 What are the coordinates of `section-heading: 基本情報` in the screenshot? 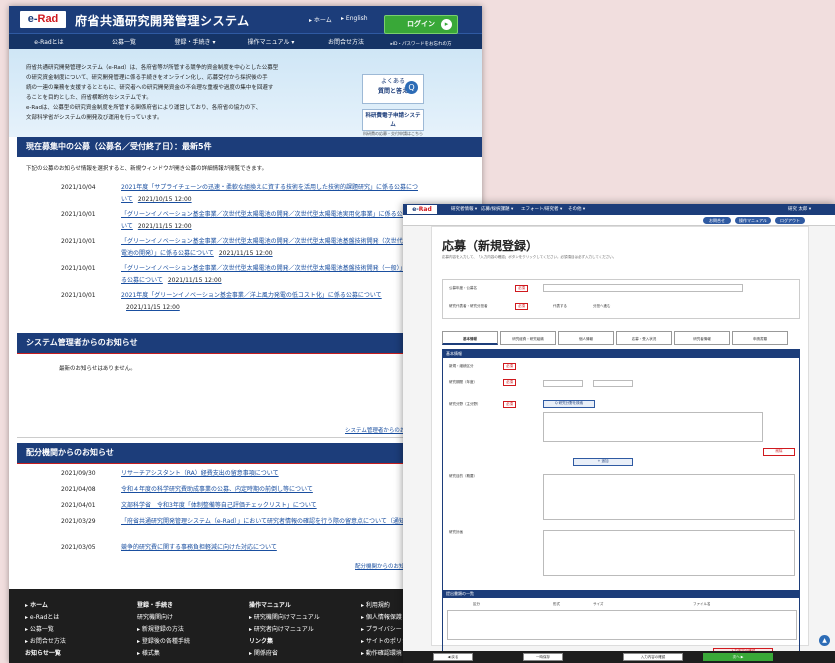 It's located at (621, 354).